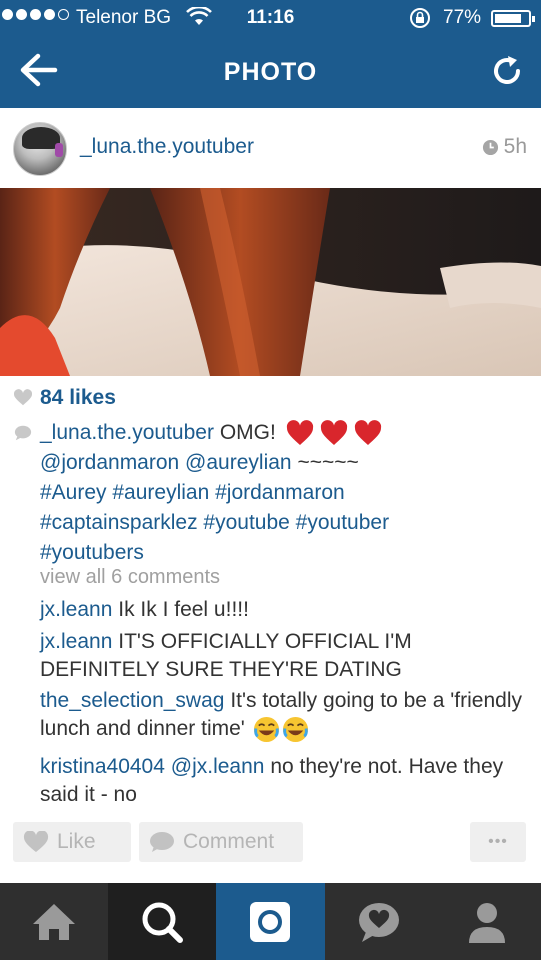 Image resolution: width=541 pixels, height=960 pixels. What do you see at coordinates (40, 149) in the screenshot?
I see `avatar` at bounding box center [40, 149].